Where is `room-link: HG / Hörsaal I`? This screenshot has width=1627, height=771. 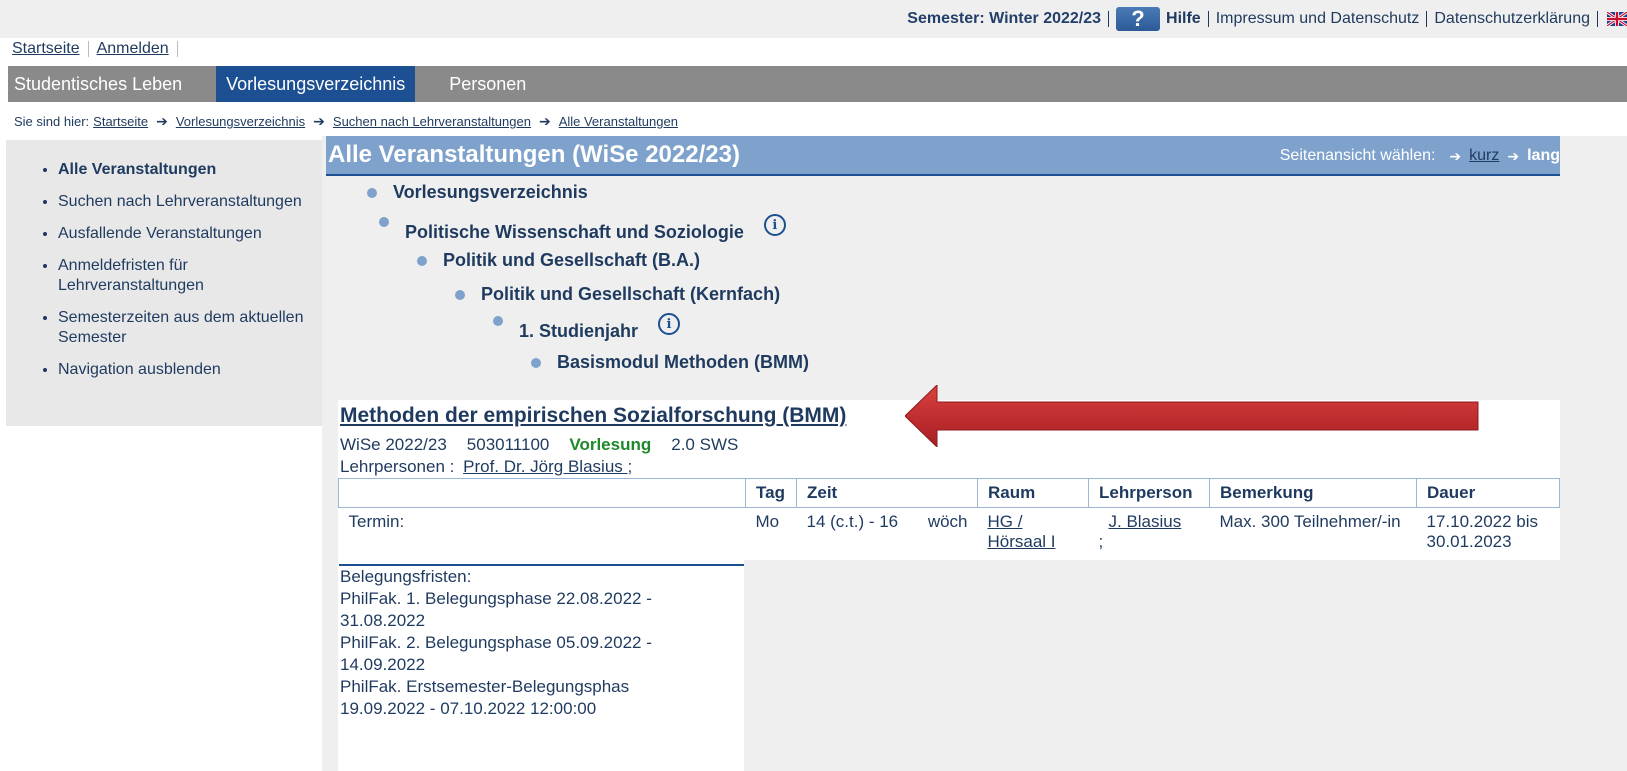
room-link: HG / Hörsaal I is located at coordinates (1022, 531).